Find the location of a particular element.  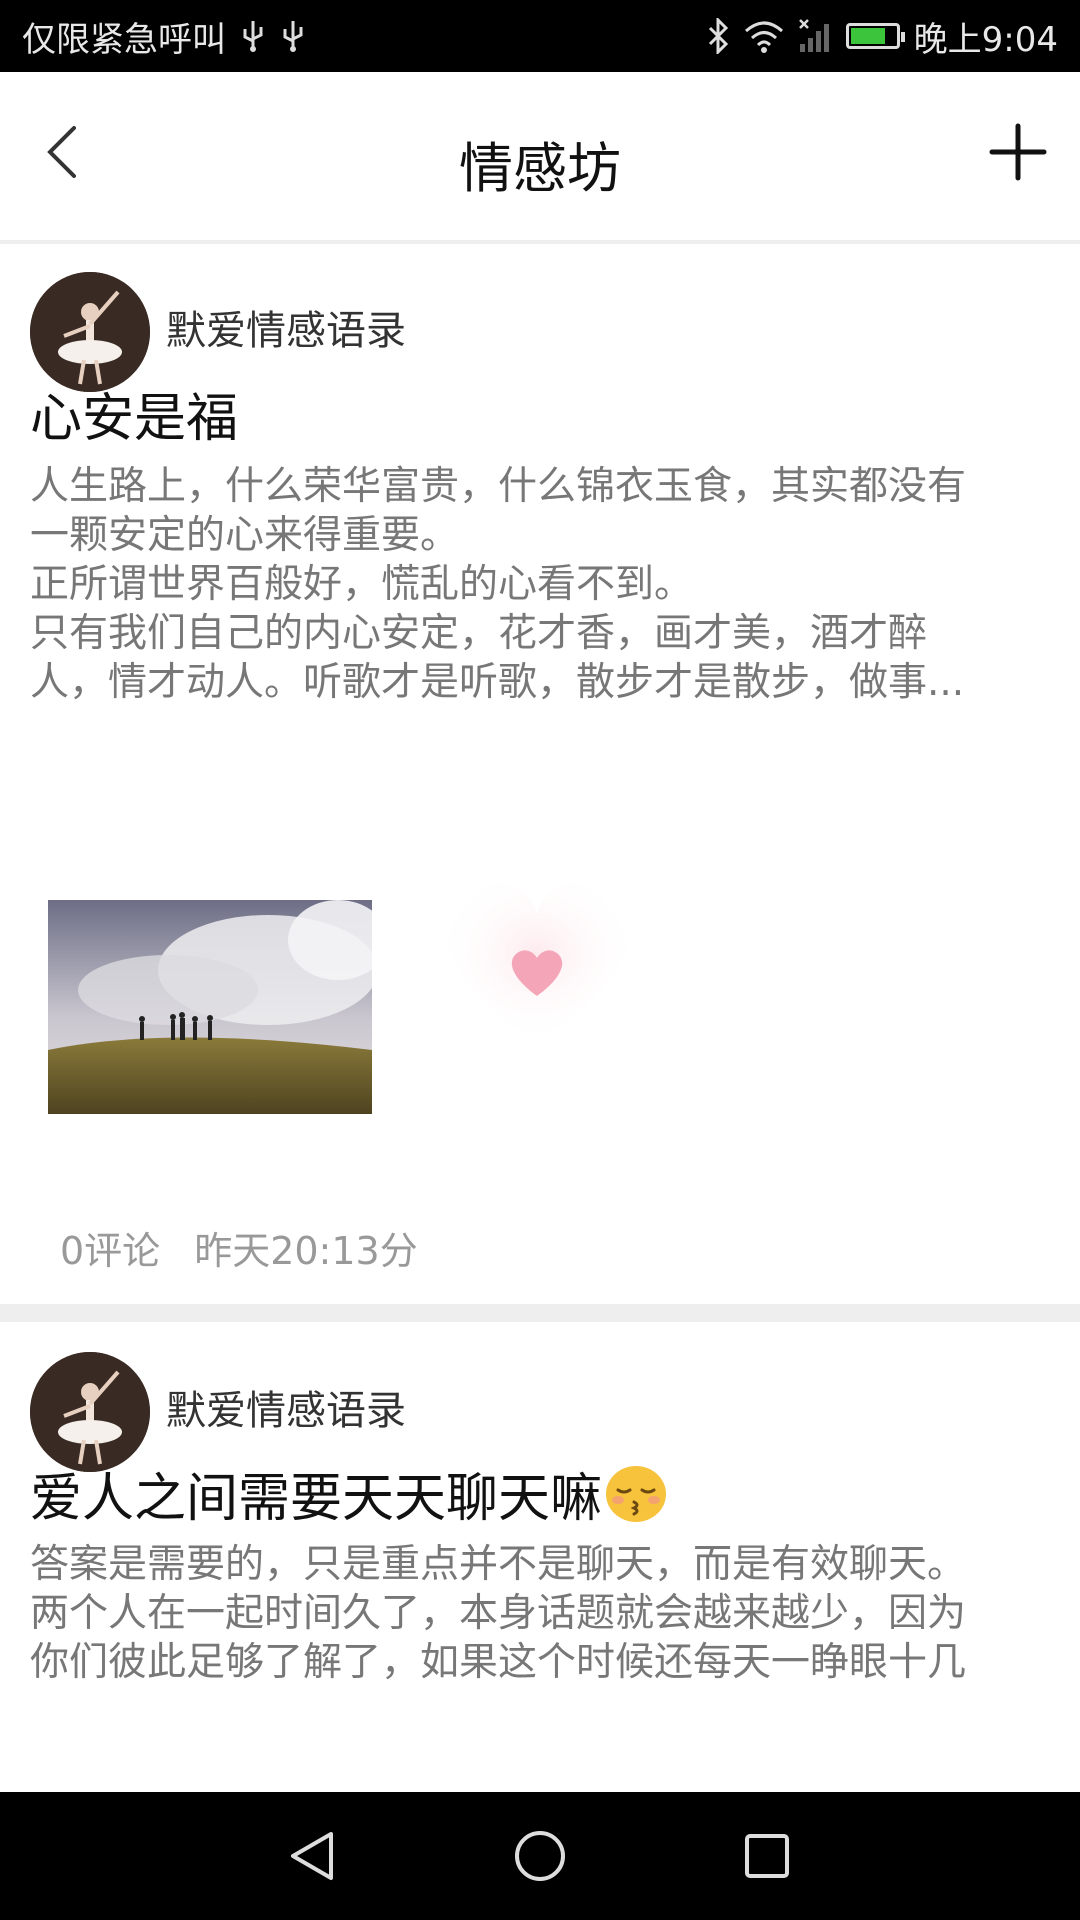

post-time: 昨天20:13分 is located at coordinates (306, 1251).